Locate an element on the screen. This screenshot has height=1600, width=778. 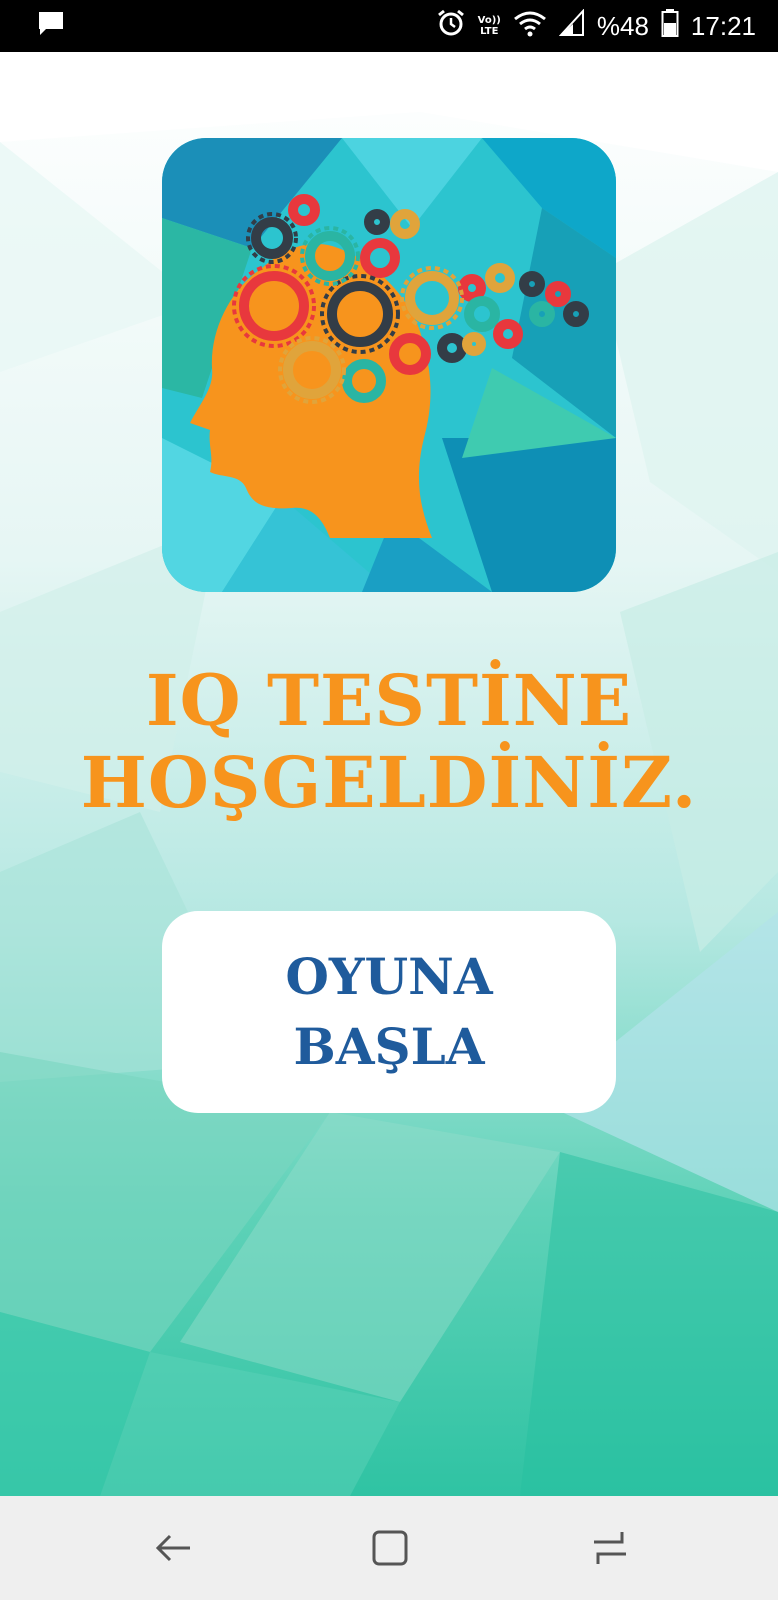
lte-label: LTE is located at coordinates (489, 31).